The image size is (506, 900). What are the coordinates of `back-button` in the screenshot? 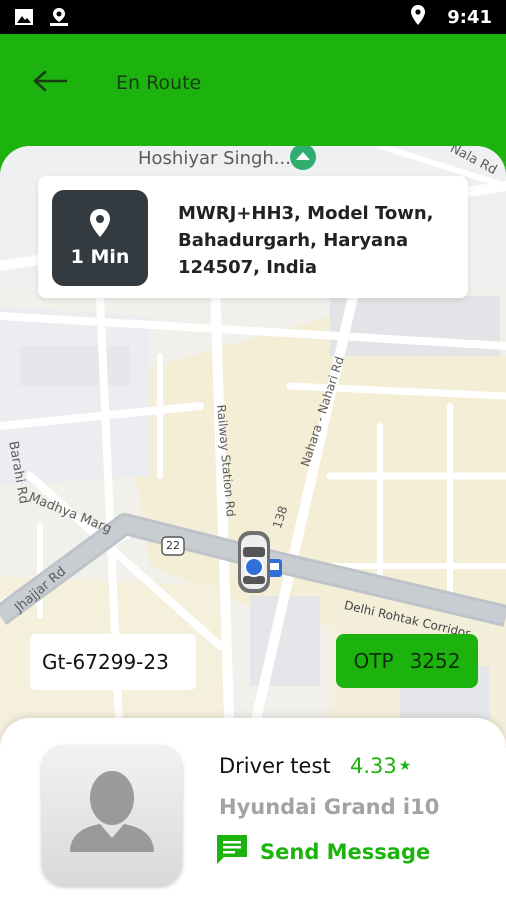 It's located at (50, 83).